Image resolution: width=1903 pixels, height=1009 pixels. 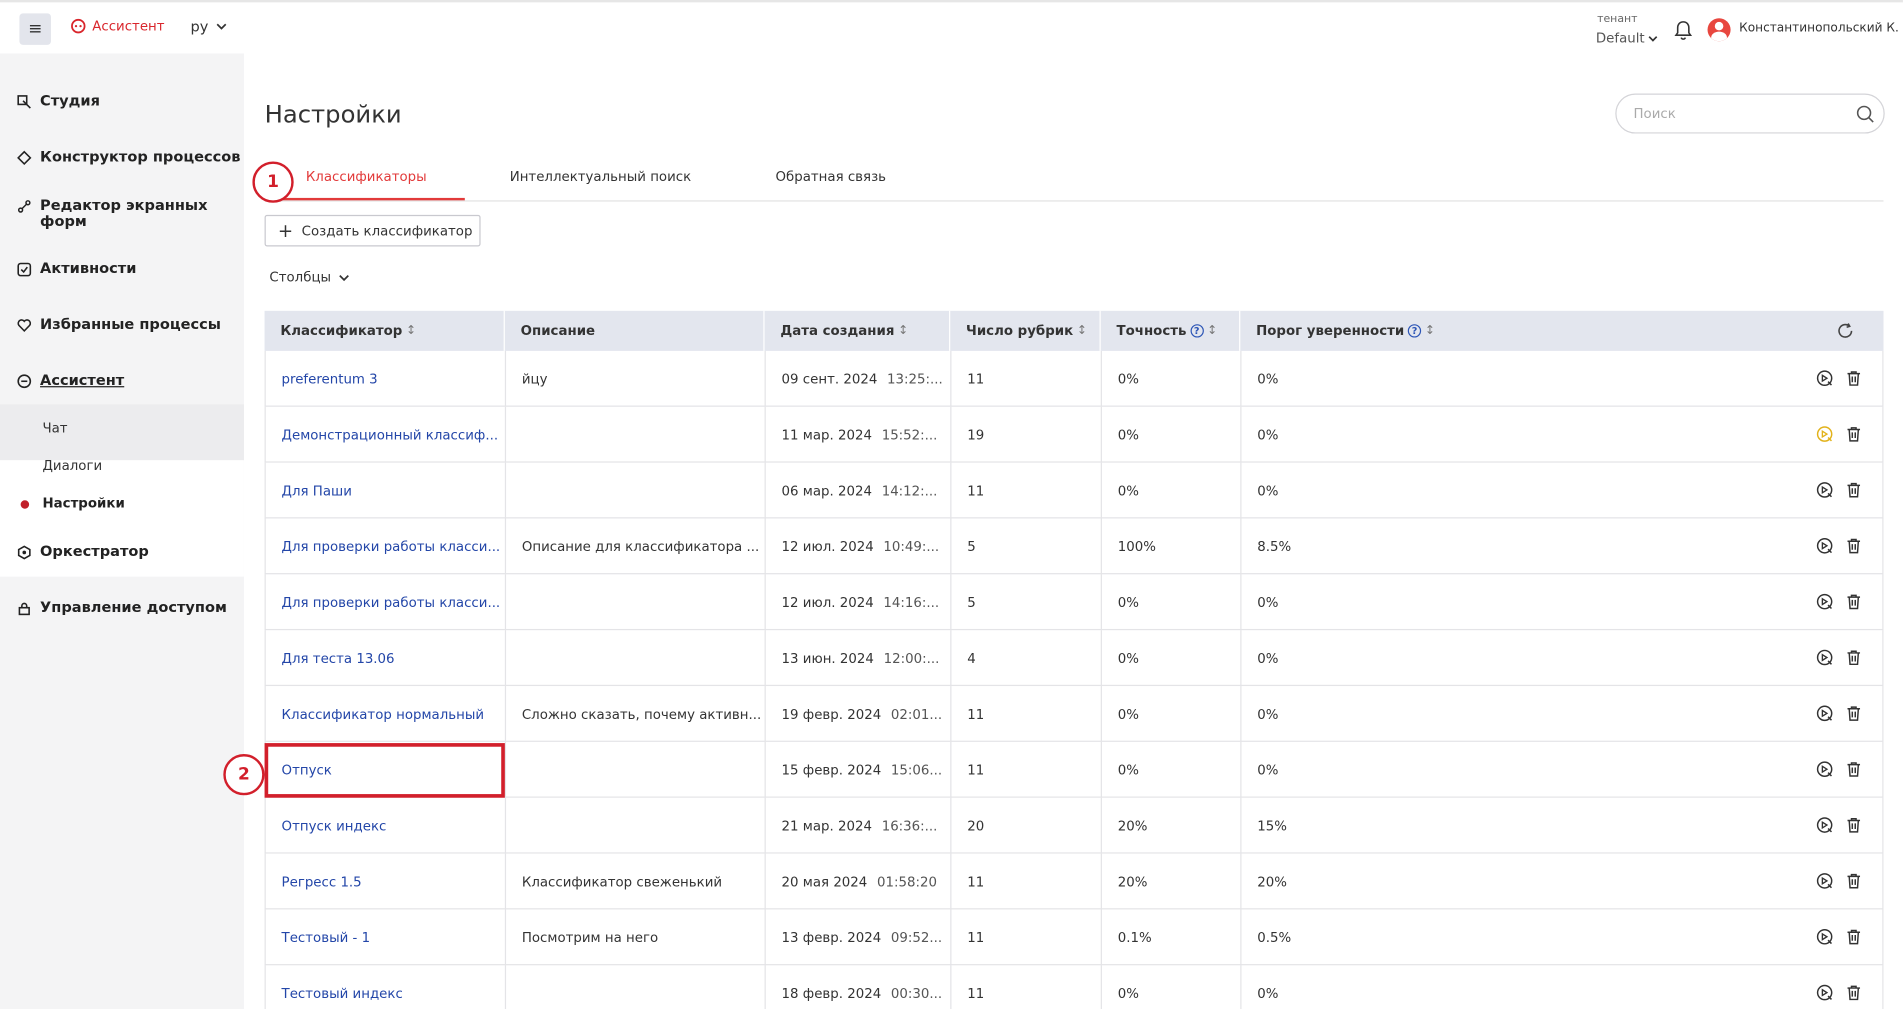 I want to click on username: Константинопольский К., so click(x=1819, y=28).